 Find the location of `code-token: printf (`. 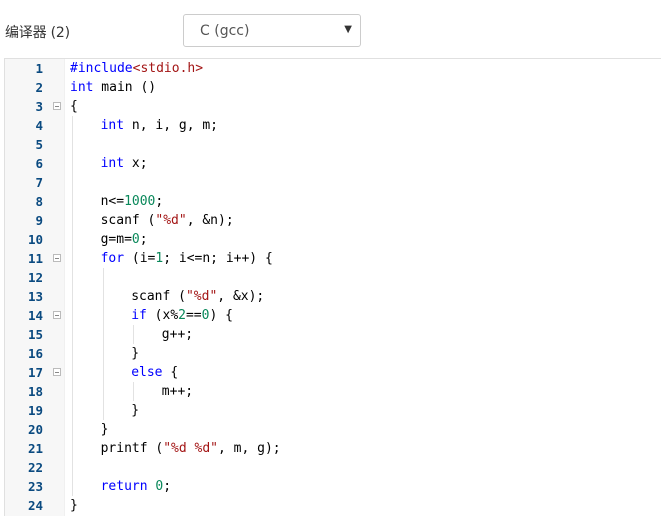

code-token: printf ( is located at coordinates (132, 448).